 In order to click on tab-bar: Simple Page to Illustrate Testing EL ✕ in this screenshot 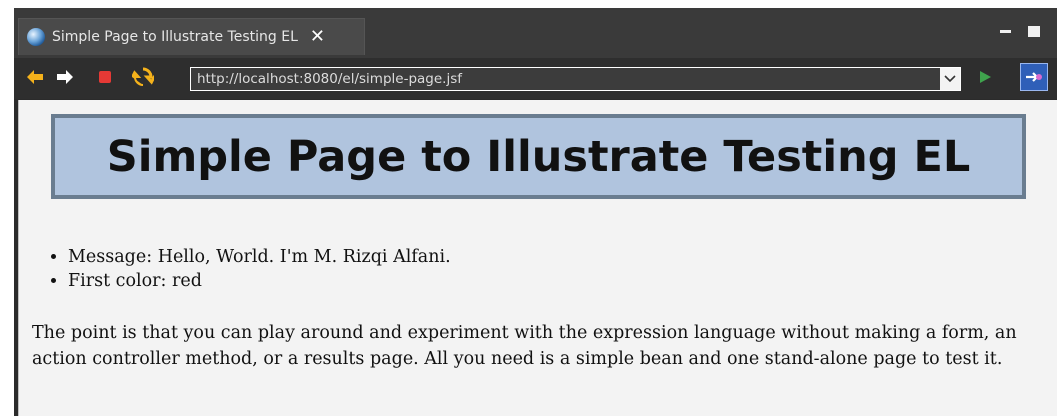, I will do `click(535, 33)`.